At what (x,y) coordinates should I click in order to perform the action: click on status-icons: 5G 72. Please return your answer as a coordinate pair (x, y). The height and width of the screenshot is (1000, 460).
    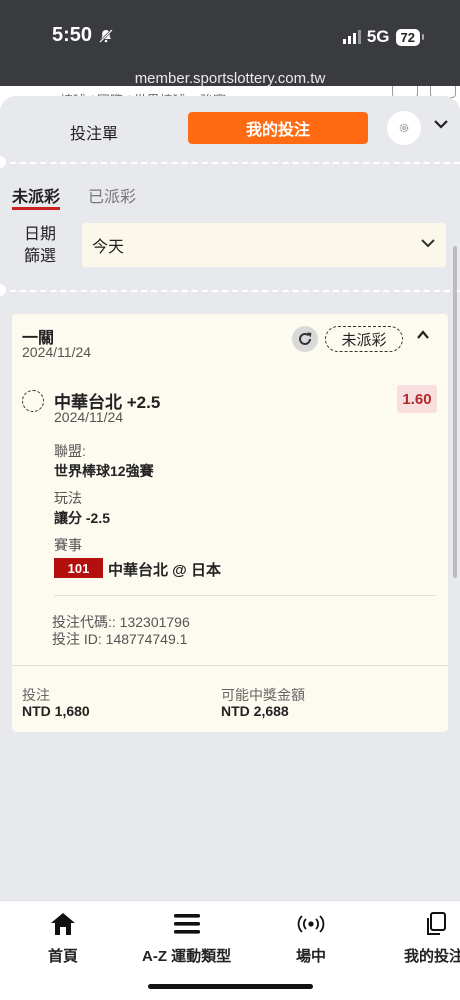
    Looking at the image, I should click on (383, 37).